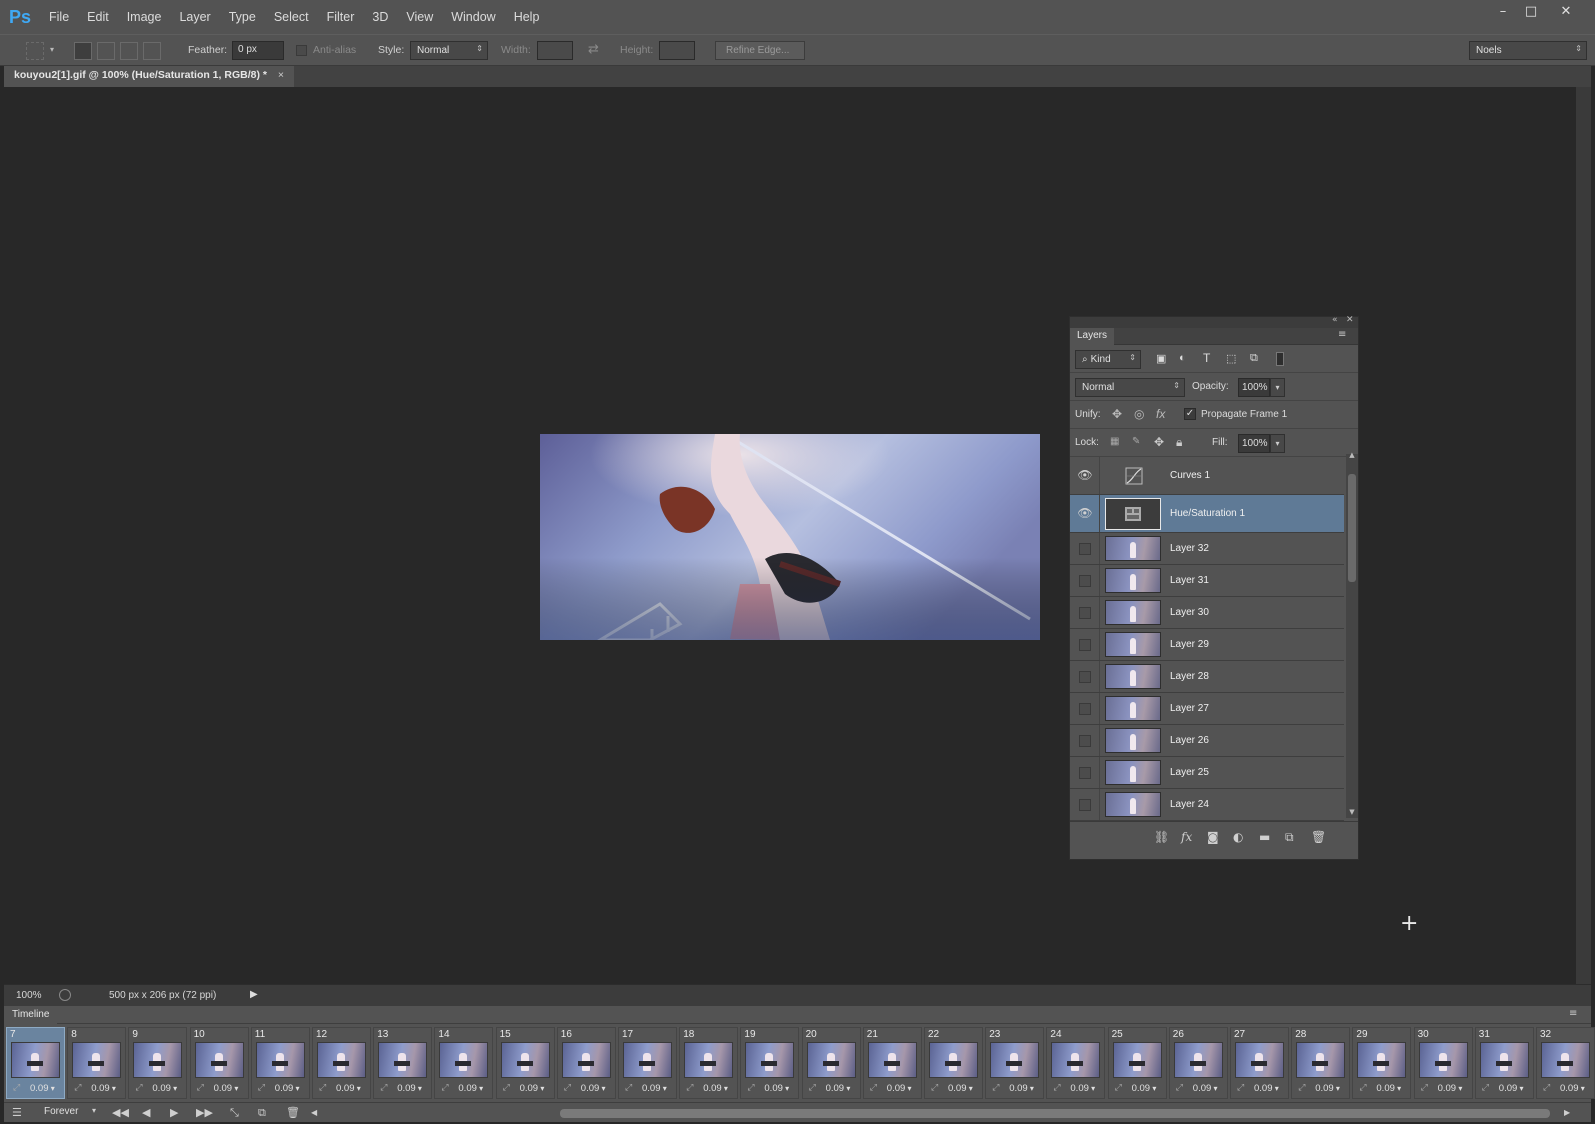  What do you see at coordinates (98, 17) in the screenshot?
I see `menu-edit: Edit` at bounding box center [98, 17].